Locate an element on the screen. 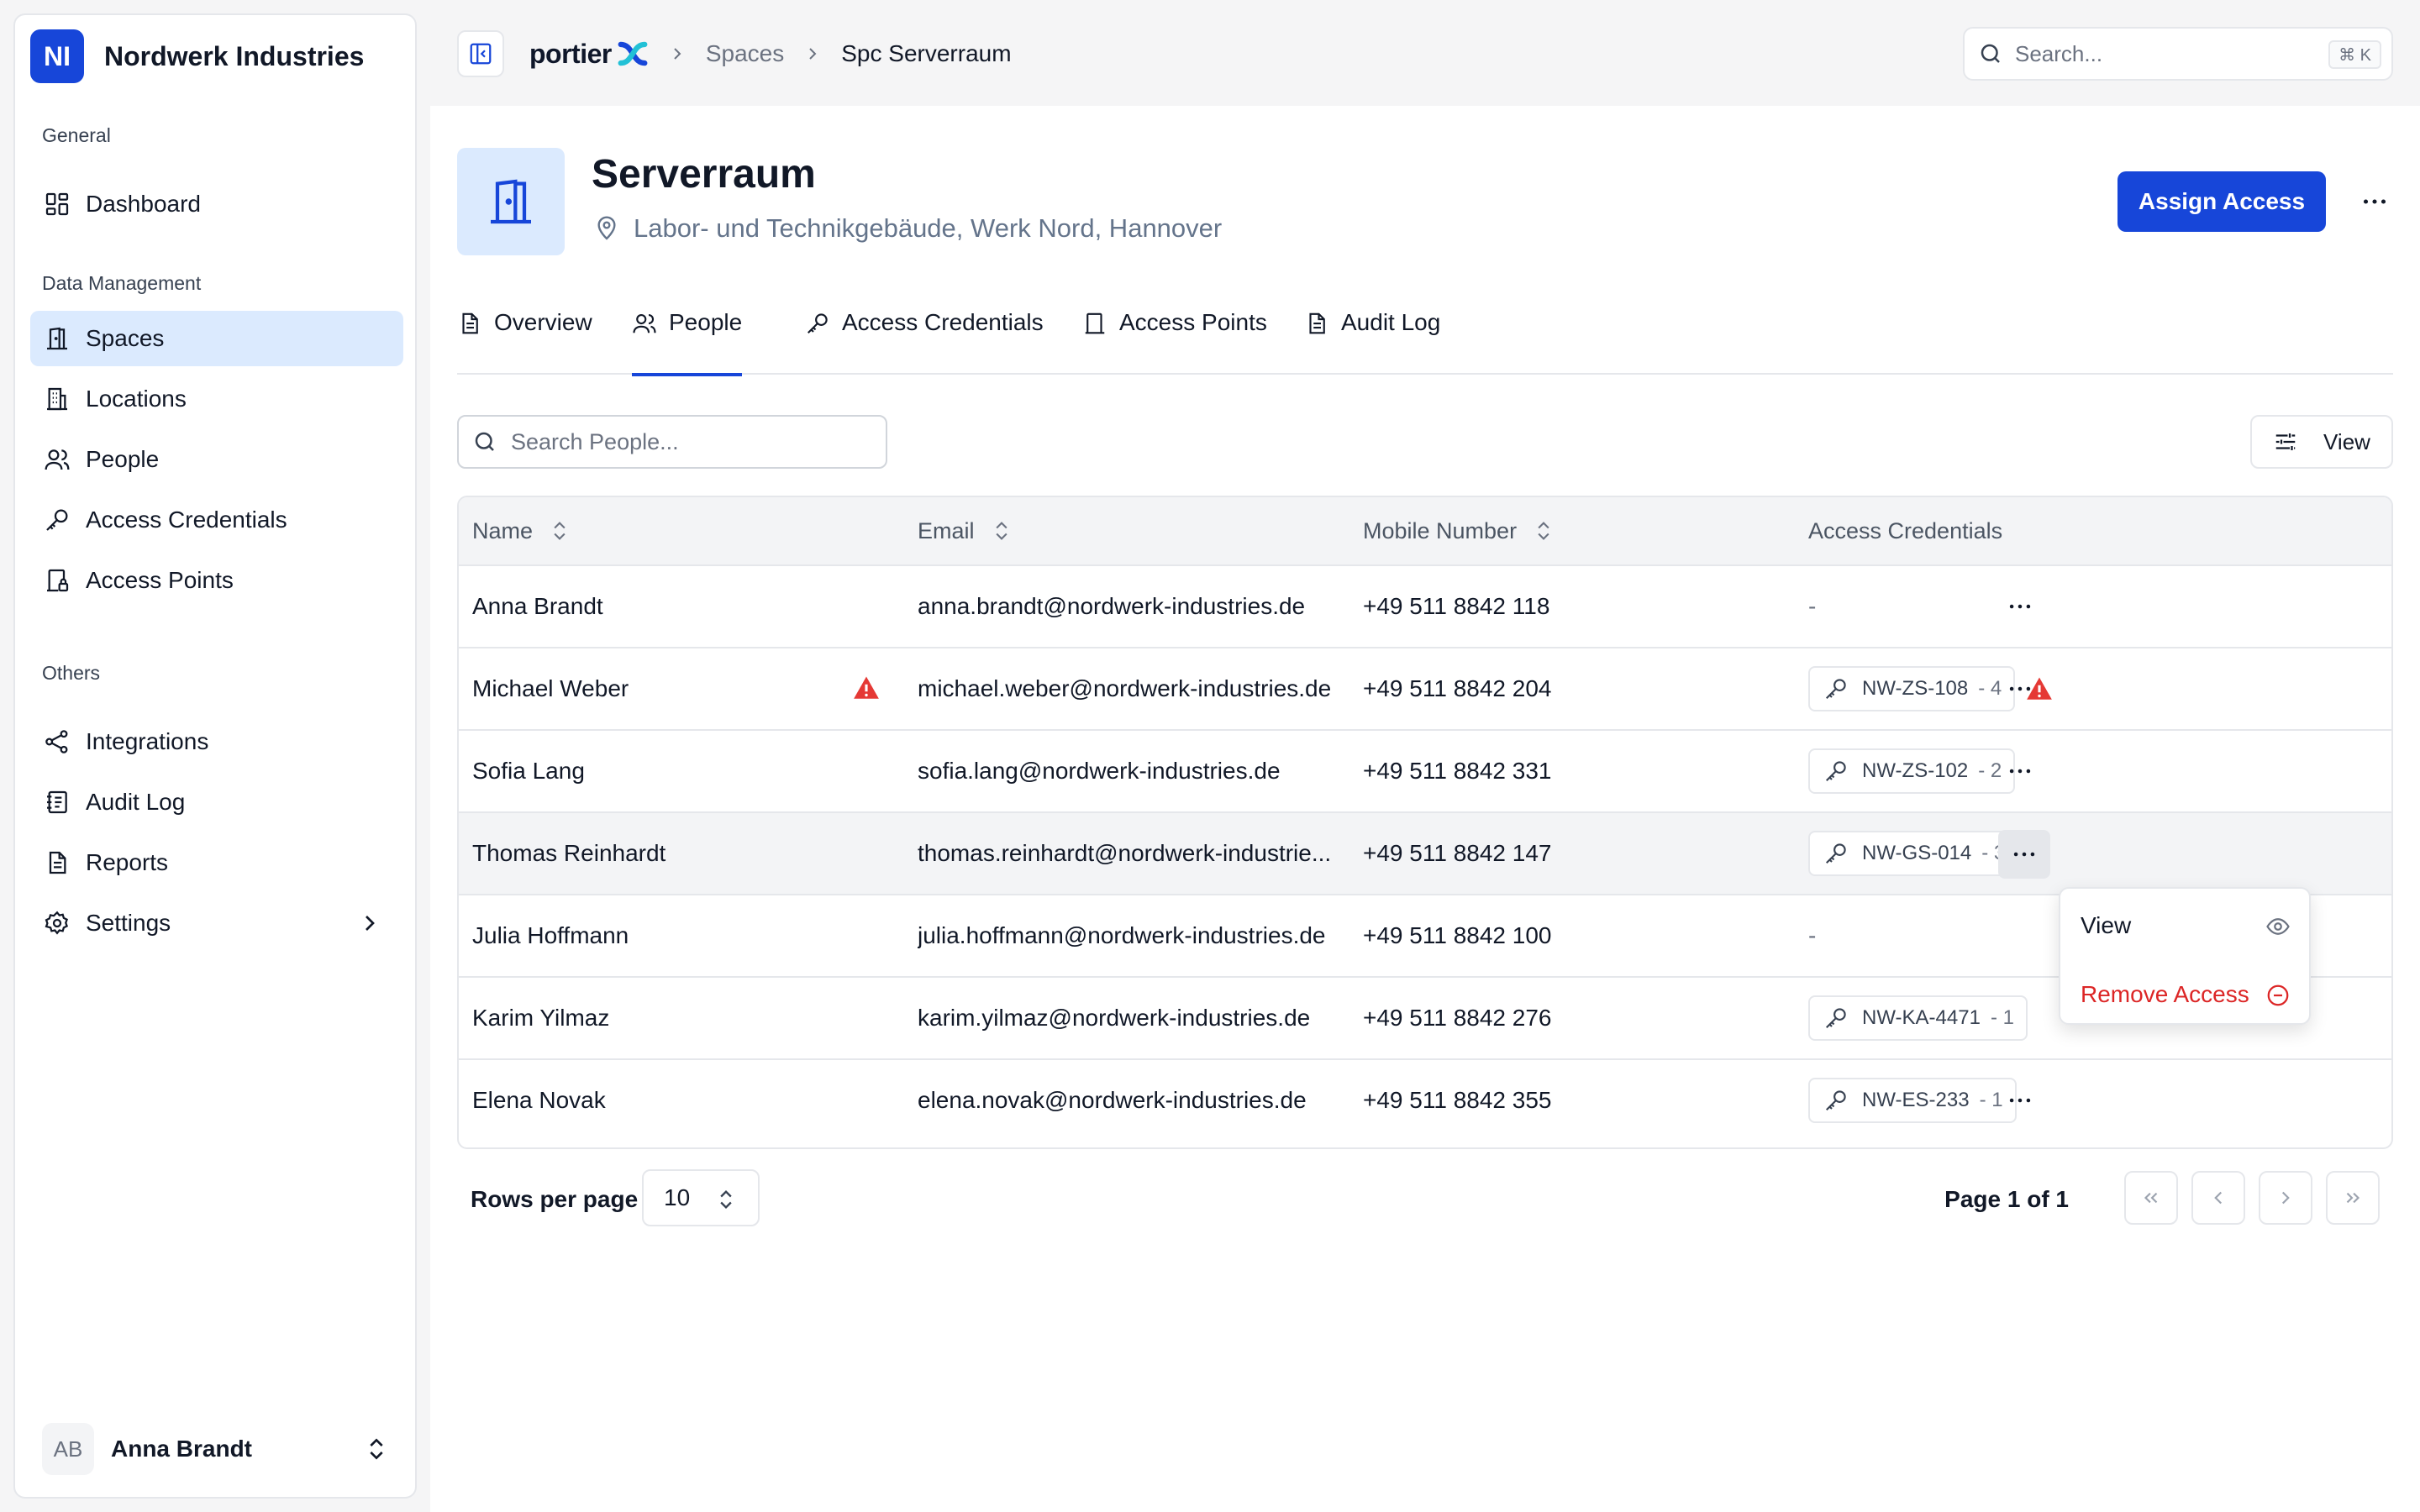 The width and height of the screenshot is (2420, 1512). cell-mobile: +49 511 8842 204 is located at coordinates (1457, 688).